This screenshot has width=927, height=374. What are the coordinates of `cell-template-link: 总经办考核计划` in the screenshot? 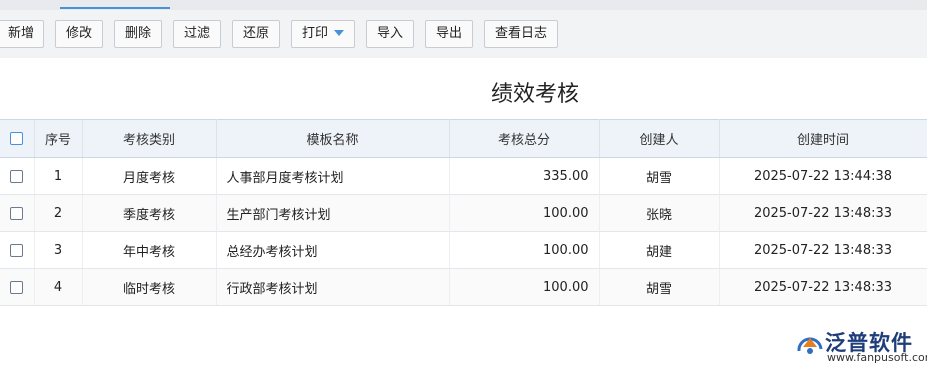 It's located at (333, 250).